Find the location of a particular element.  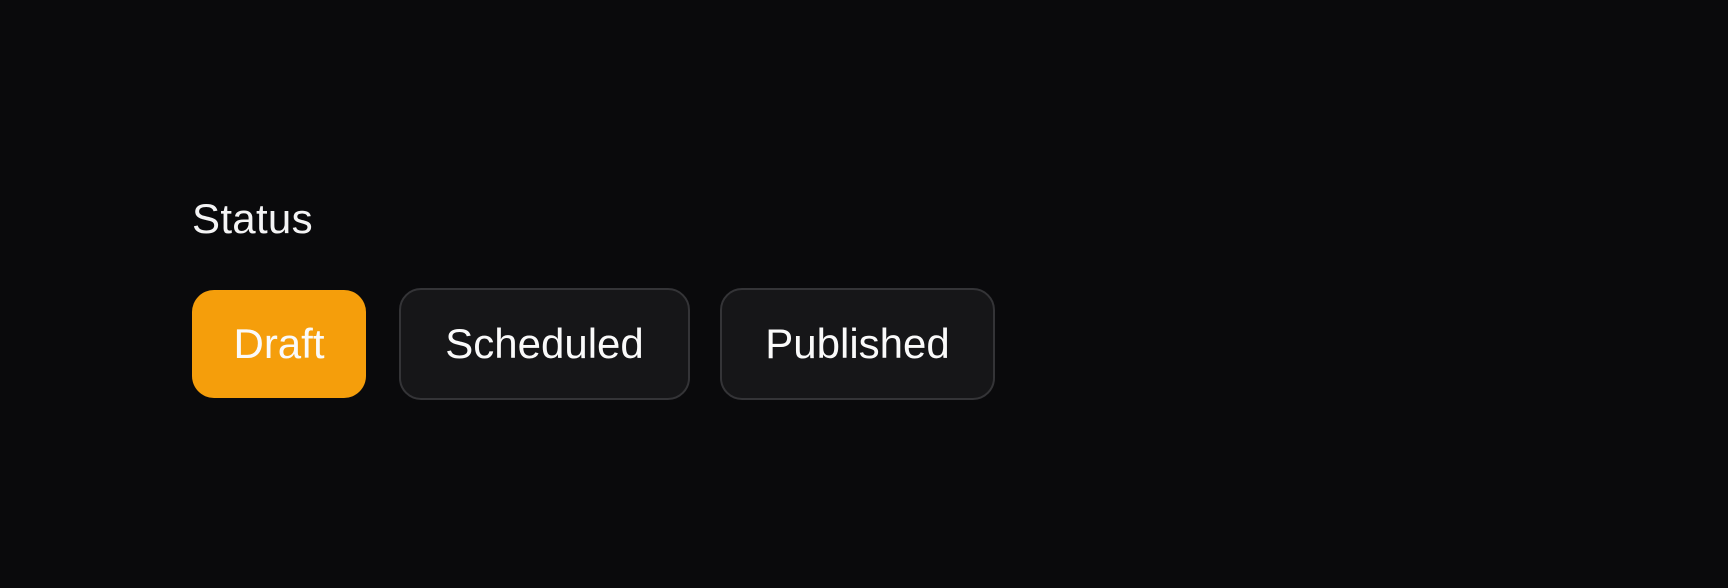

status-option-scheduled: Scheduled is located at coordinates (544, 344).